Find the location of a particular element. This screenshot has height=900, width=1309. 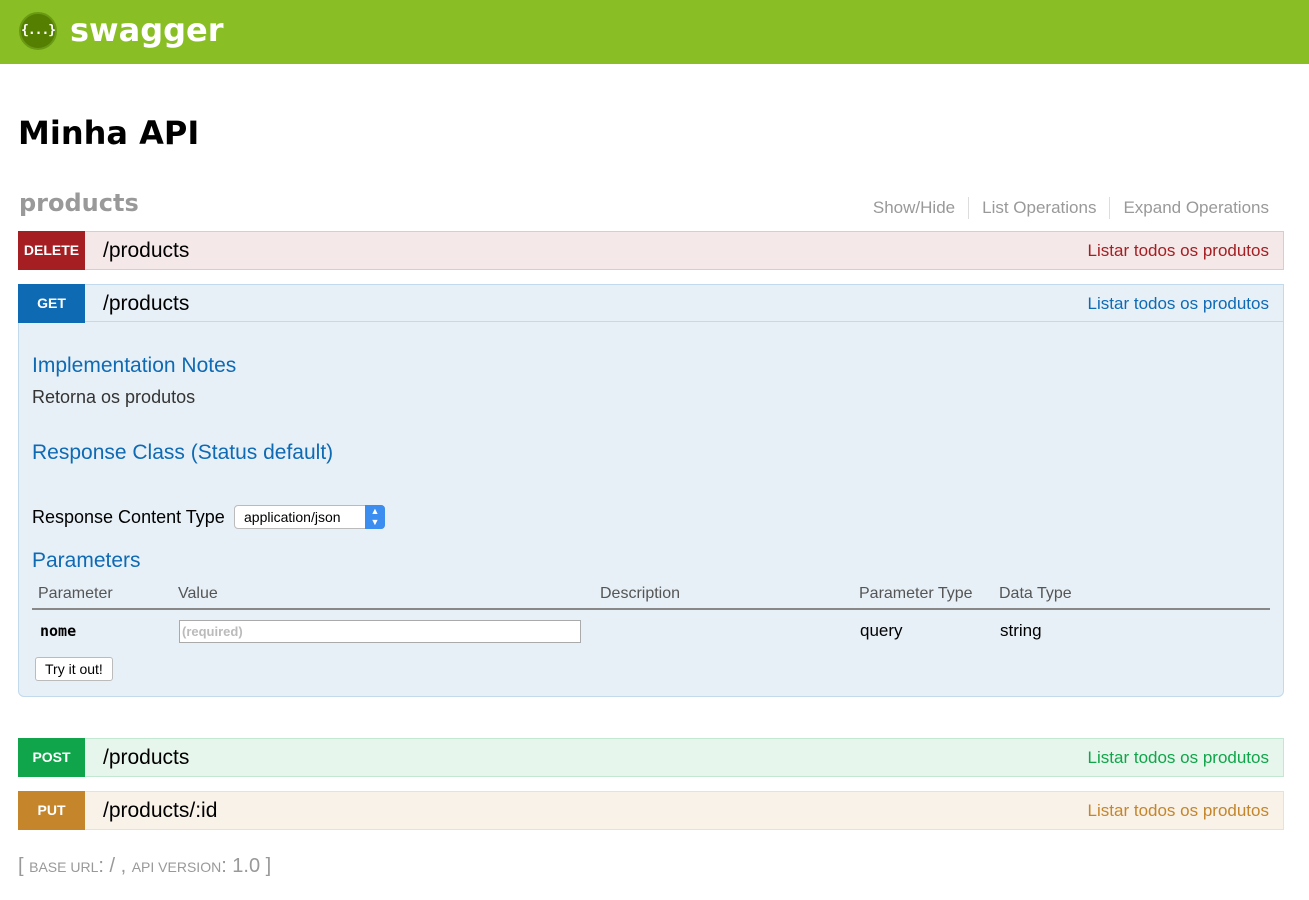

expand-operations-link: Expand Operations is located at coordinates (1196, 208).